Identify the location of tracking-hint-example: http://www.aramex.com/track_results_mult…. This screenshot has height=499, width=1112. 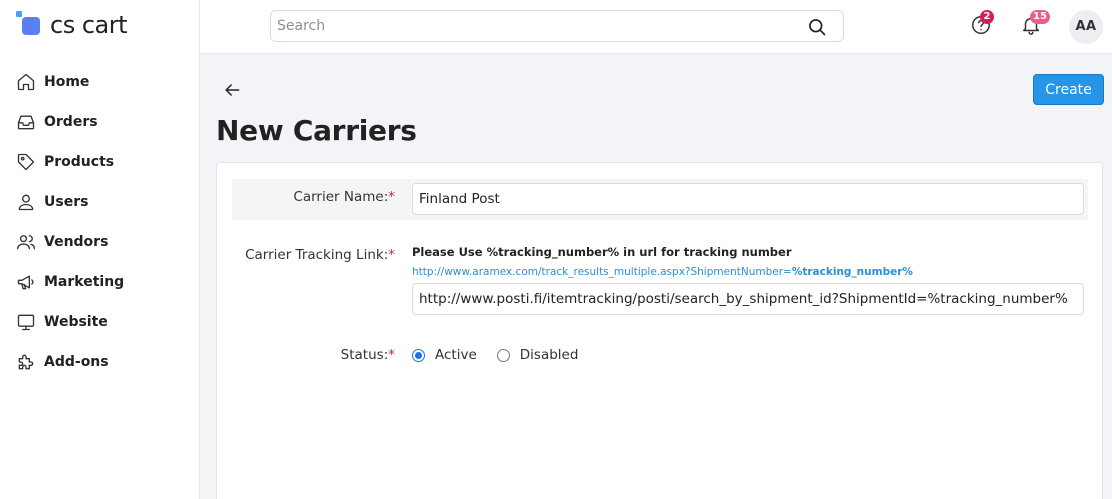
(662, 272).